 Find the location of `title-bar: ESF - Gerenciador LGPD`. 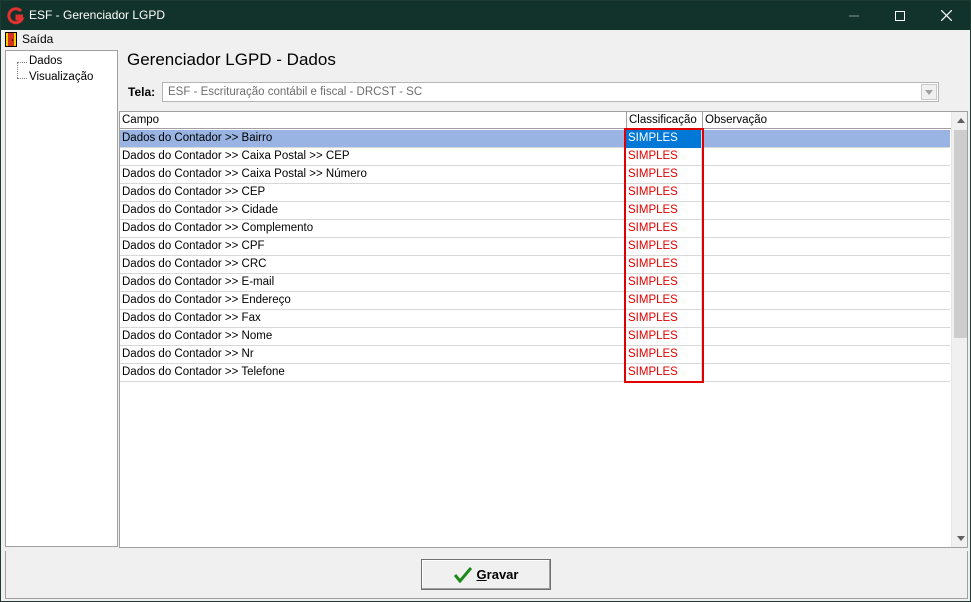

title-bar: ESF - Gerenciador LGPD is located at coordinates (485, 15).